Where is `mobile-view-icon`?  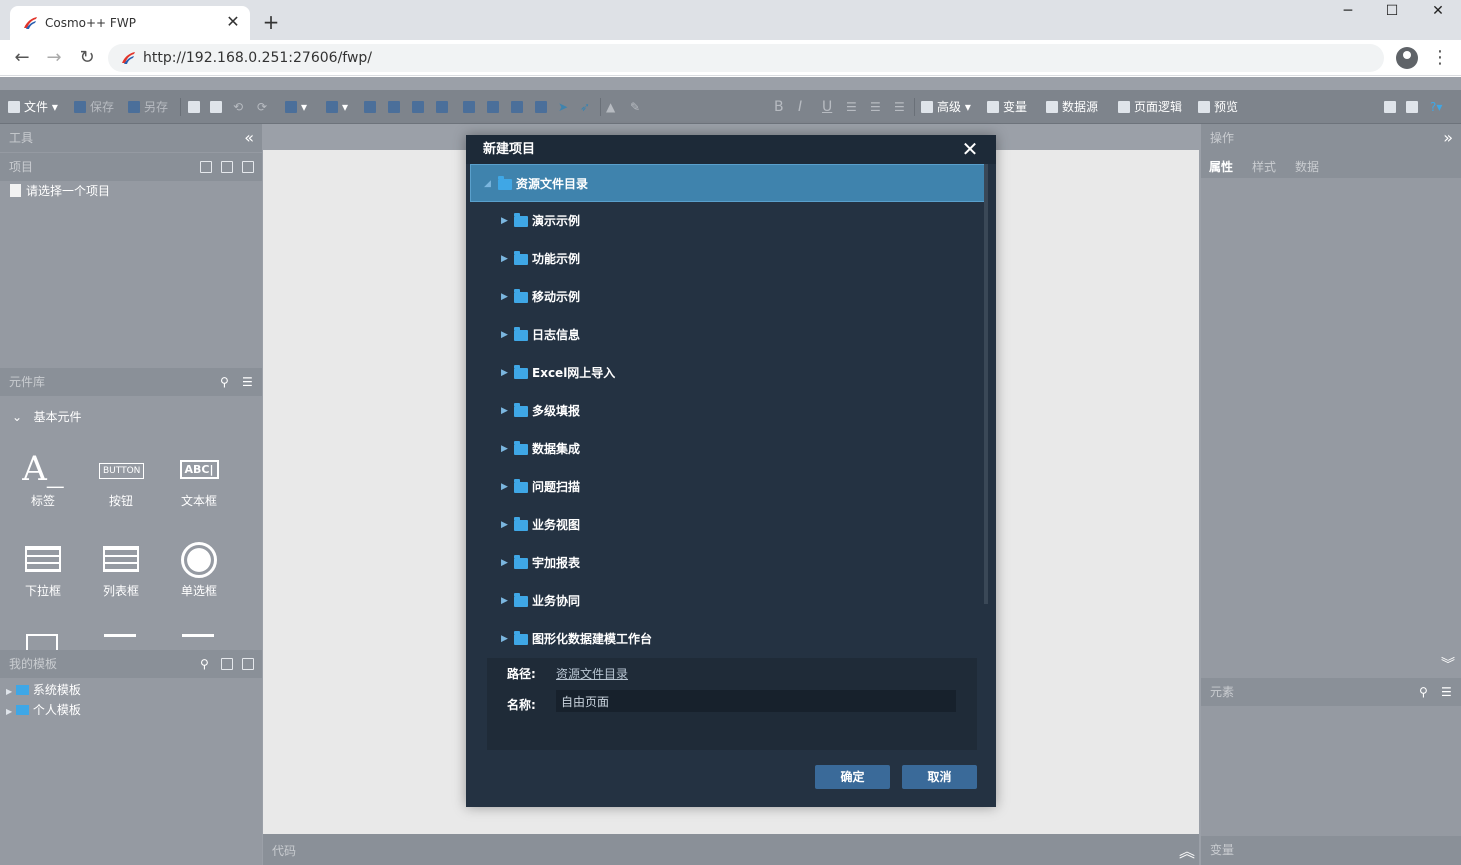
mobile-view-icon is located at coordinates (1414, 107).